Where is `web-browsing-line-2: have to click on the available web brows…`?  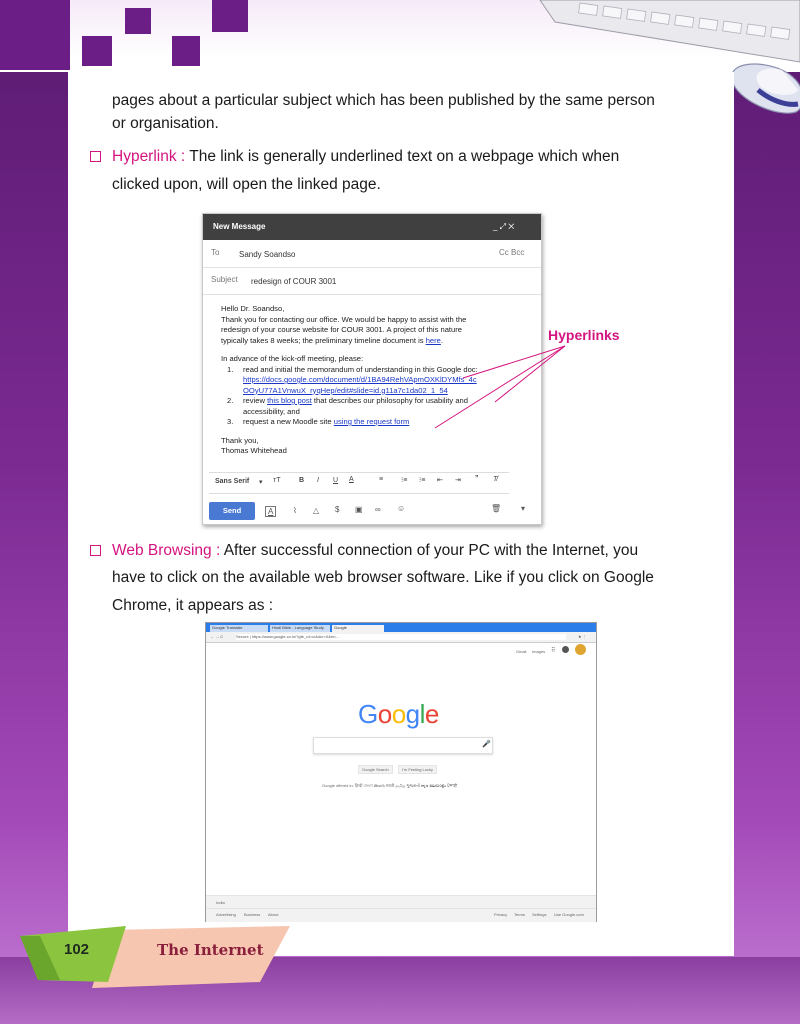
web-browsing-line-2: have to click on the available web brows… is located at coordinates (383, 577).